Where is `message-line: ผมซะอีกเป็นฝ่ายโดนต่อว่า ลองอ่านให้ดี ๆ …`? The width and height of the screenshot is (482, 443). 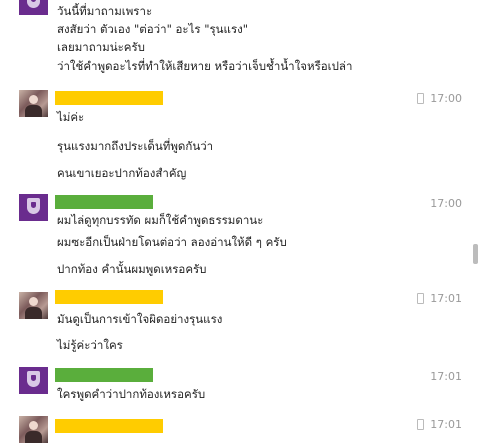 message-line: ผมซะอีกเป็นฝ่ายโดนต่อว่า ลองอ่านให้ดี ๆ … is located at coordinates (172, 242).